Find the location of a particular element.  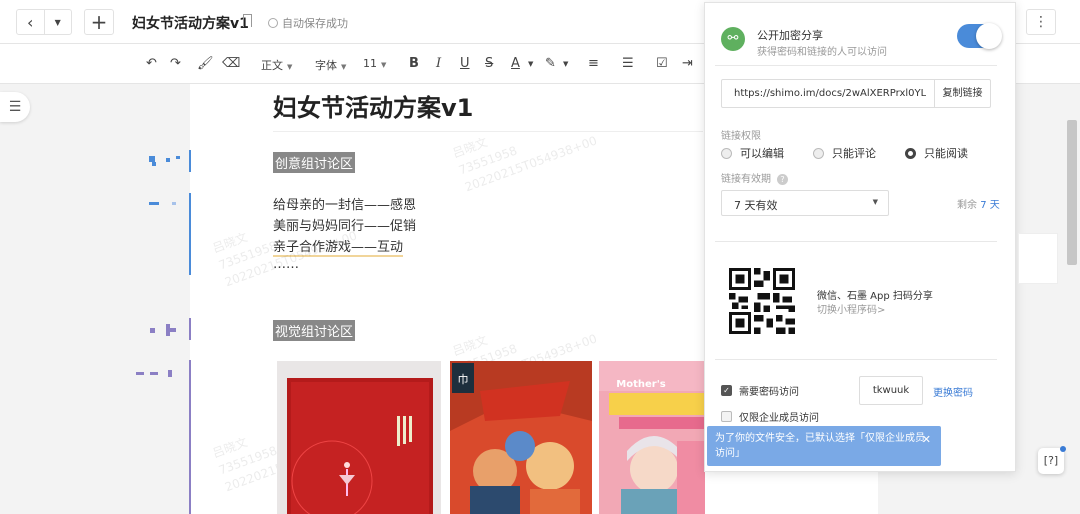

section-heading: 创意组讨论区 is located at coordinates (314, 162).